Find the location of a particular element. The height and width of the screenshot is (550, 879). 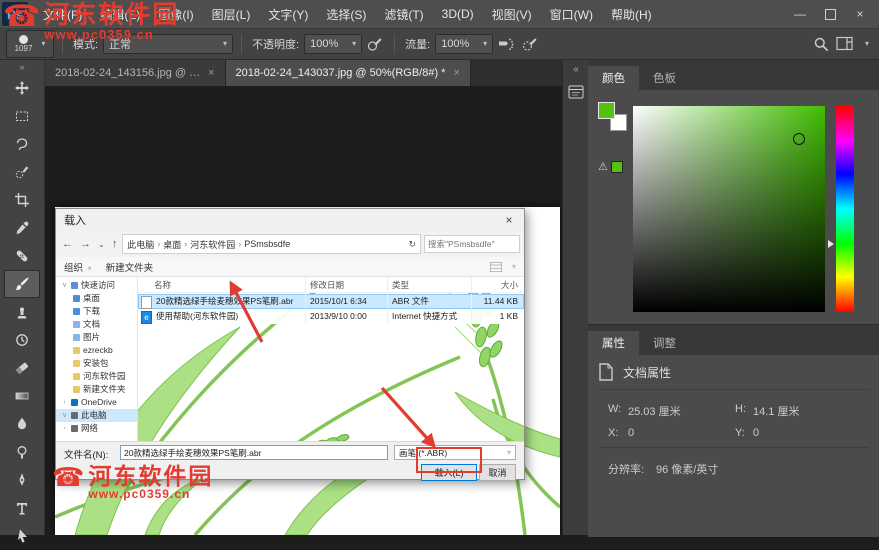

up-icon: ↑ is located at coordinates (115, 244).